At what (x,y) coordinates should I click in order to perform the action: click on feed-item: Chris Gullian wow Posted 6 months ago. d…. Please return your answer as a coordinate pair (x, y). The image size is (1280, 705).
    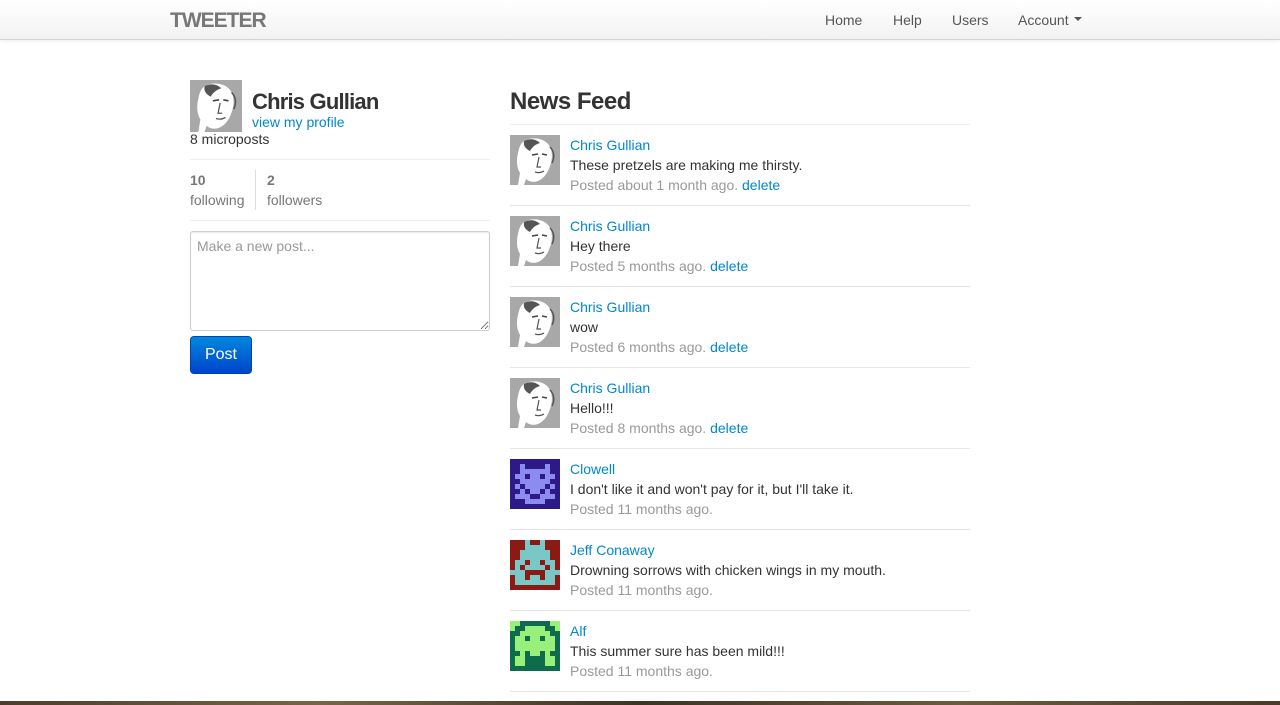
    Looking at the image, I should click on (740, 327).